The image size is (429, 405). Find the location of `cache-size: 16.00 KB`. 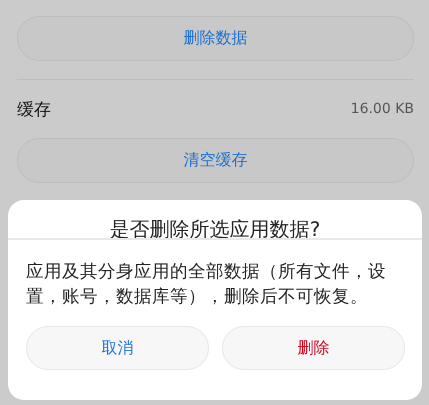

cache-size: 16.00 KB is located at coordinates (382, 109).